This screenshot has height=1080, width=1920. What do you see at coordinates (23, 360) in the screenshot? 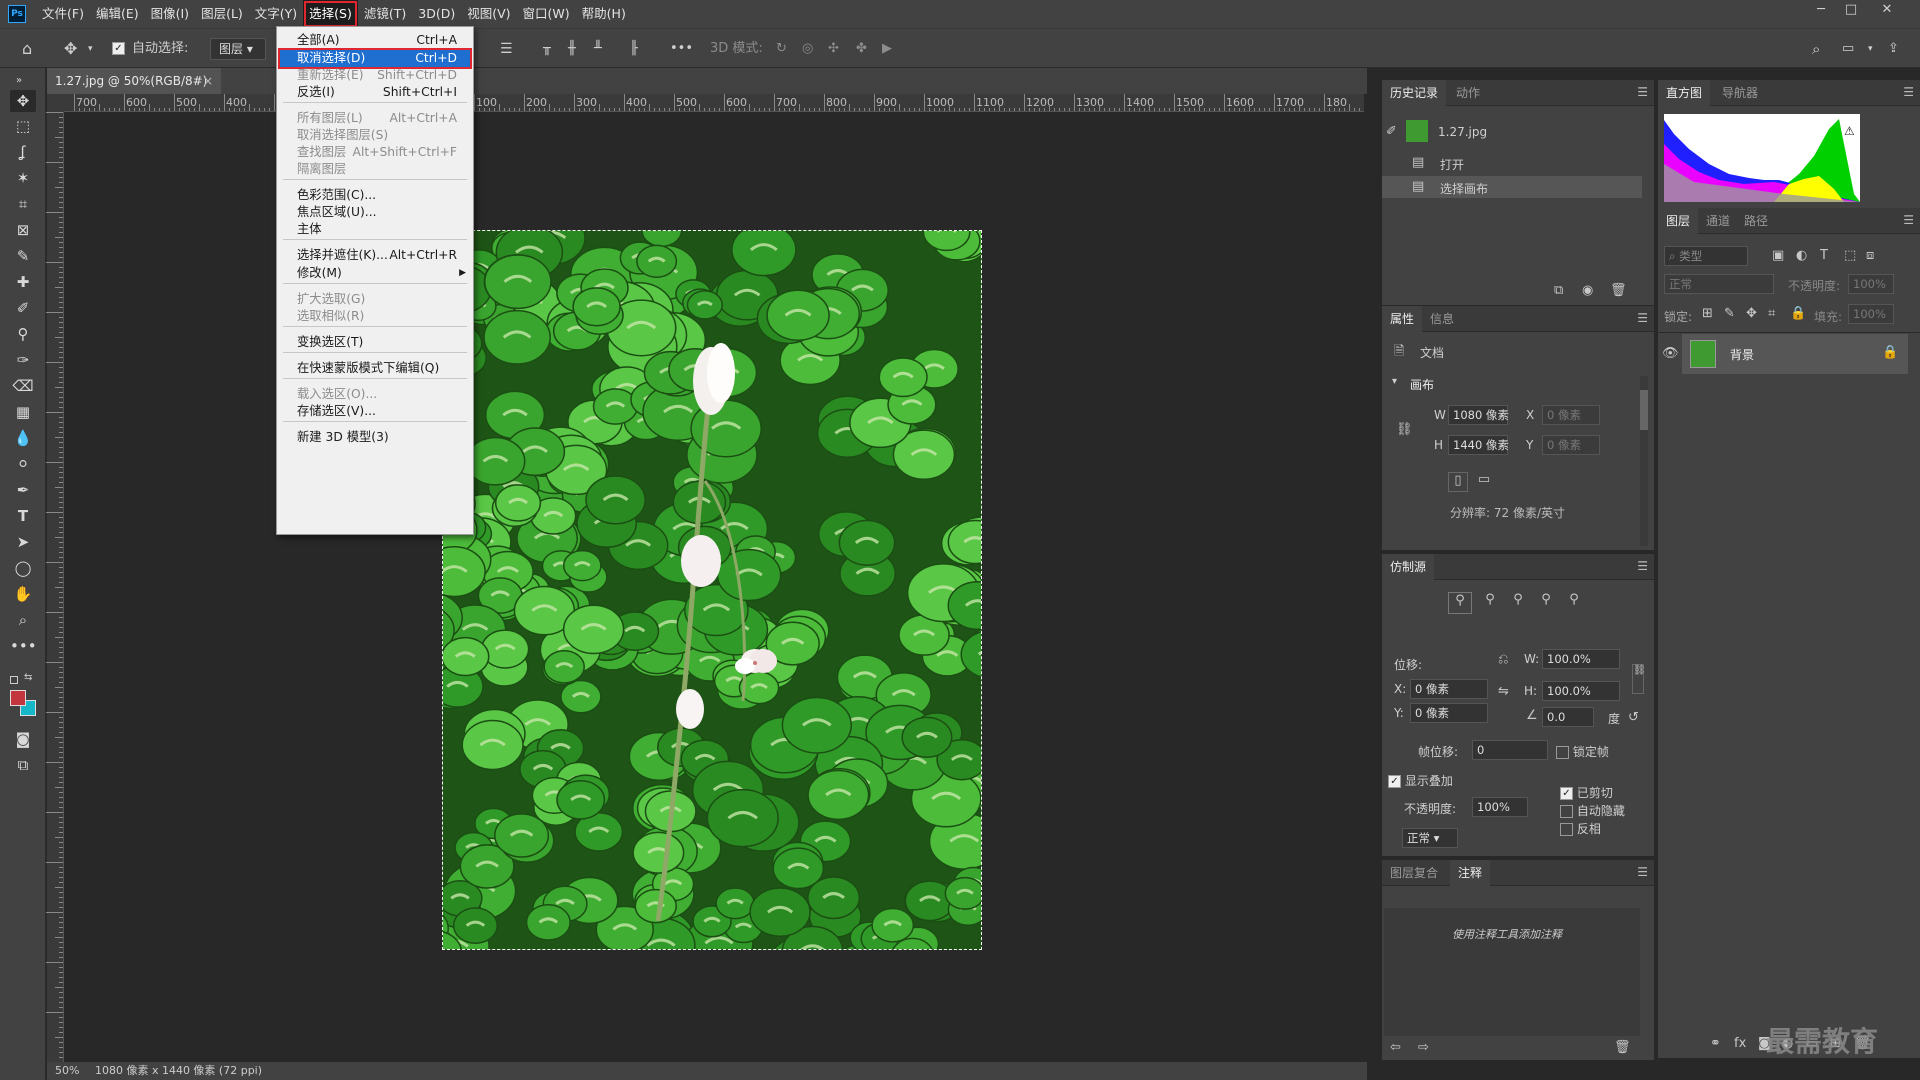
I see `history-brush-tool-icon: ✑` at bounding box center [23, 360].